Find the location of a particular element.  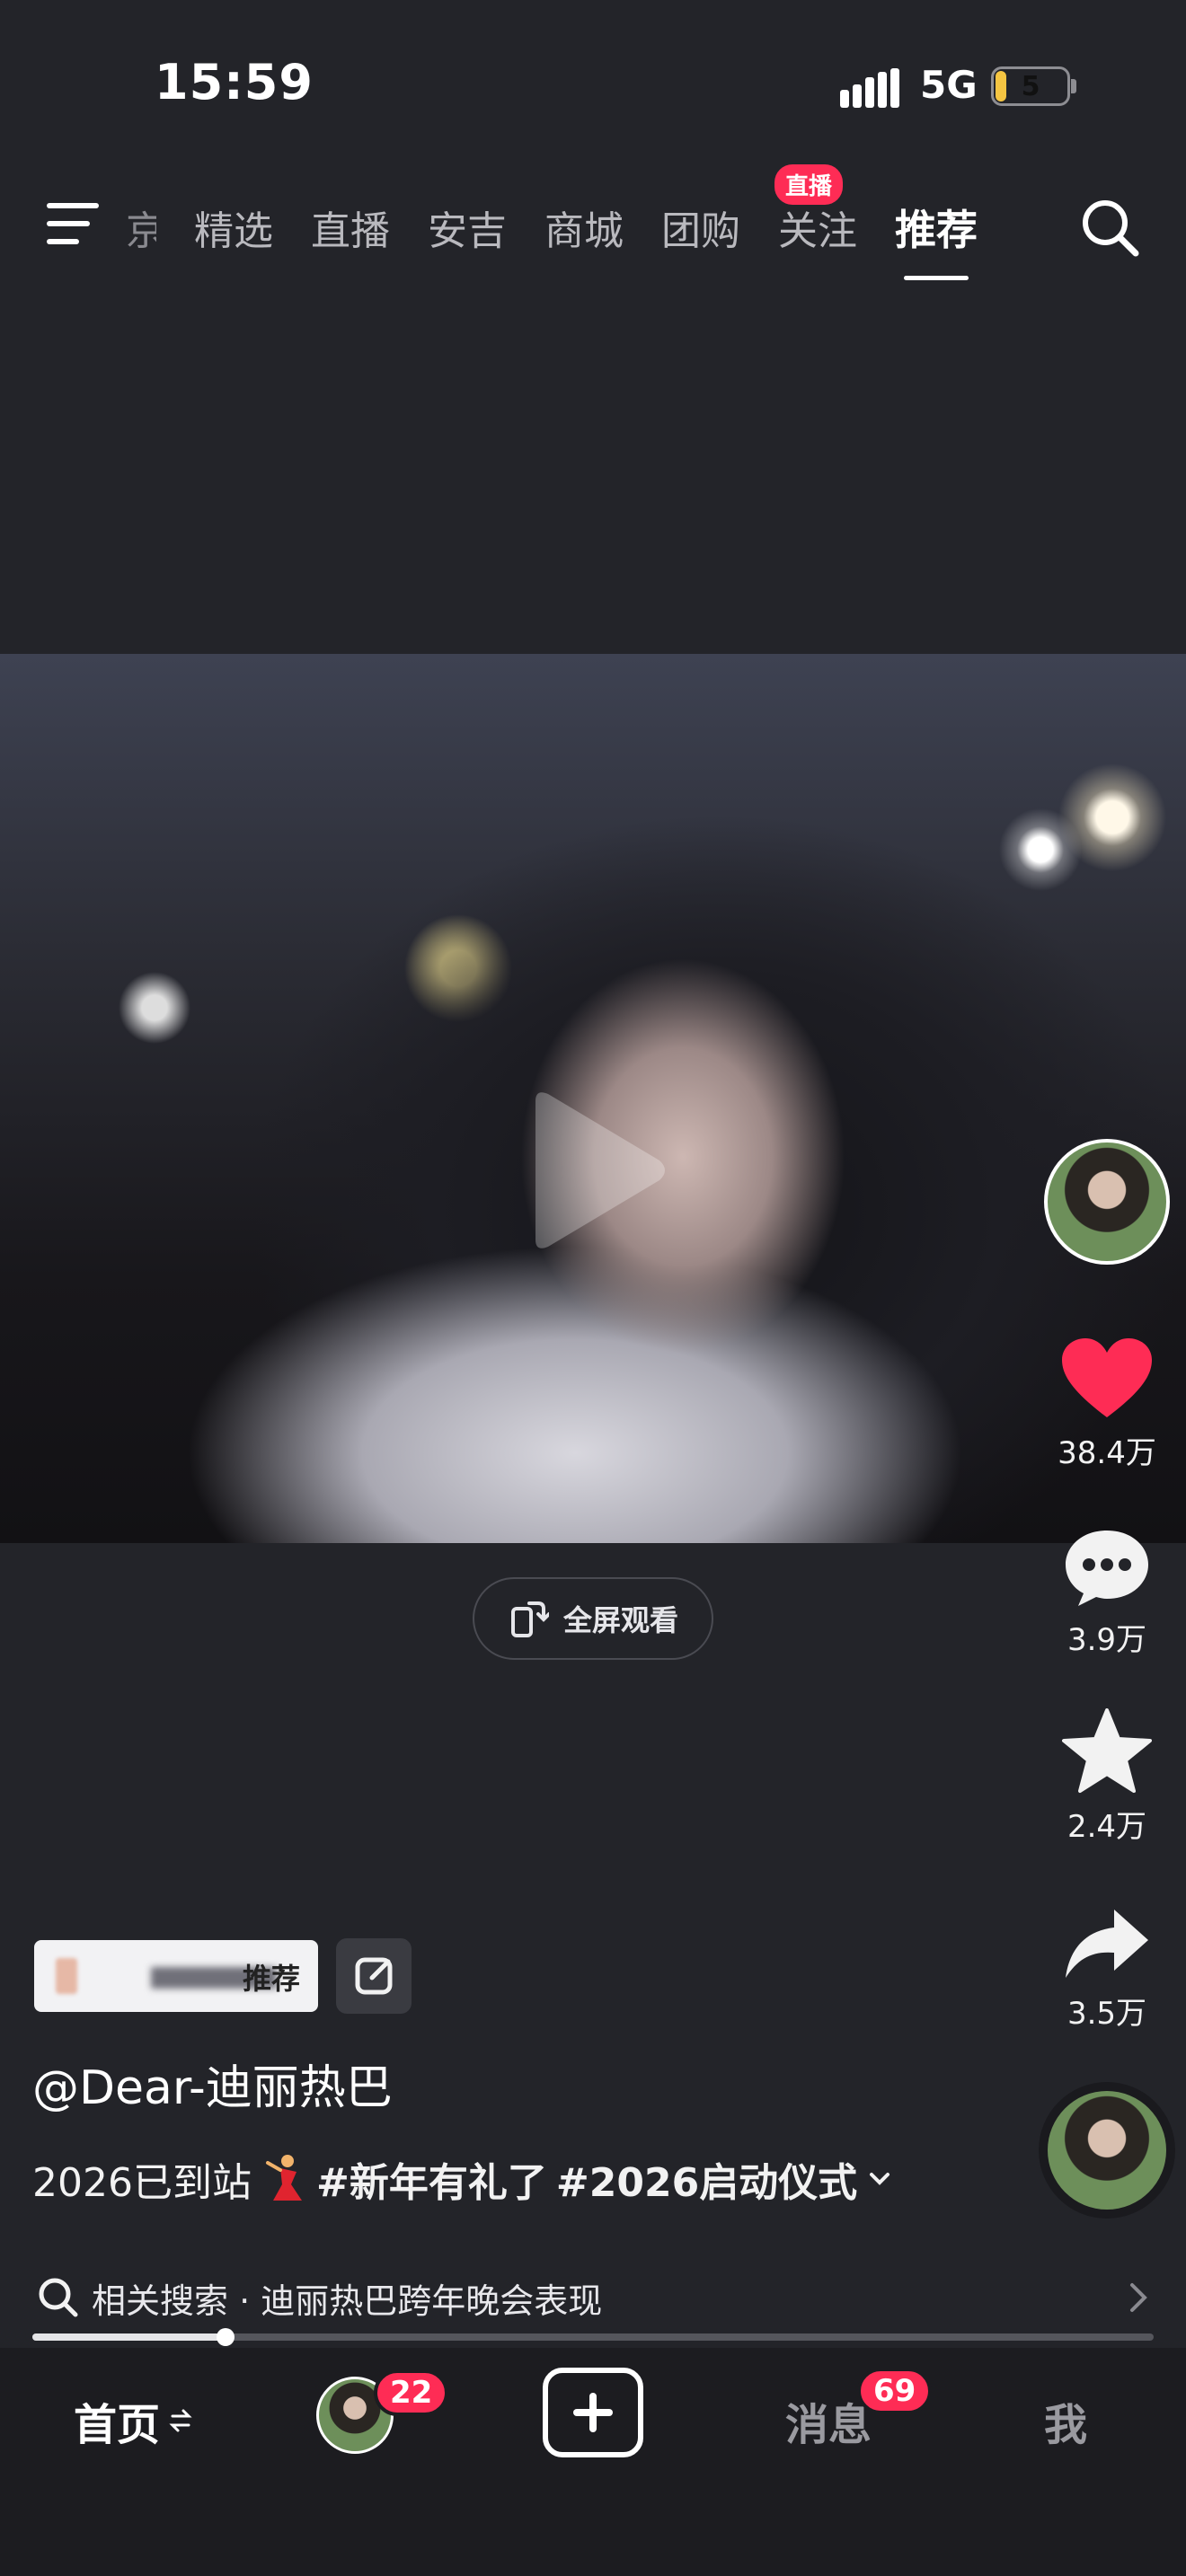

tab-group-buy: 团购 is located at coordinates (700, 227).